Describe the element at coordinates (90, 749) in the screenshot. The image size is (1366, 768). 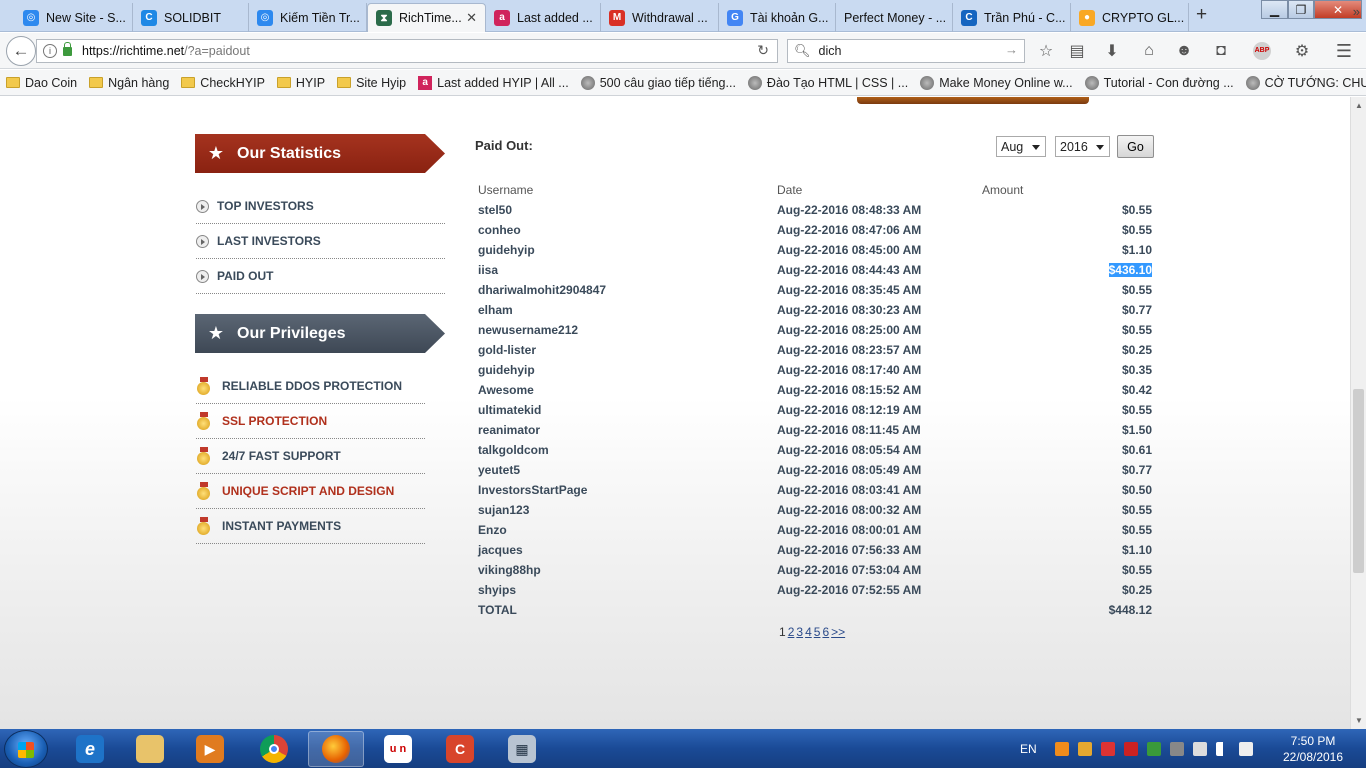
I see `taskbar-internet-explorer: e` at that location.